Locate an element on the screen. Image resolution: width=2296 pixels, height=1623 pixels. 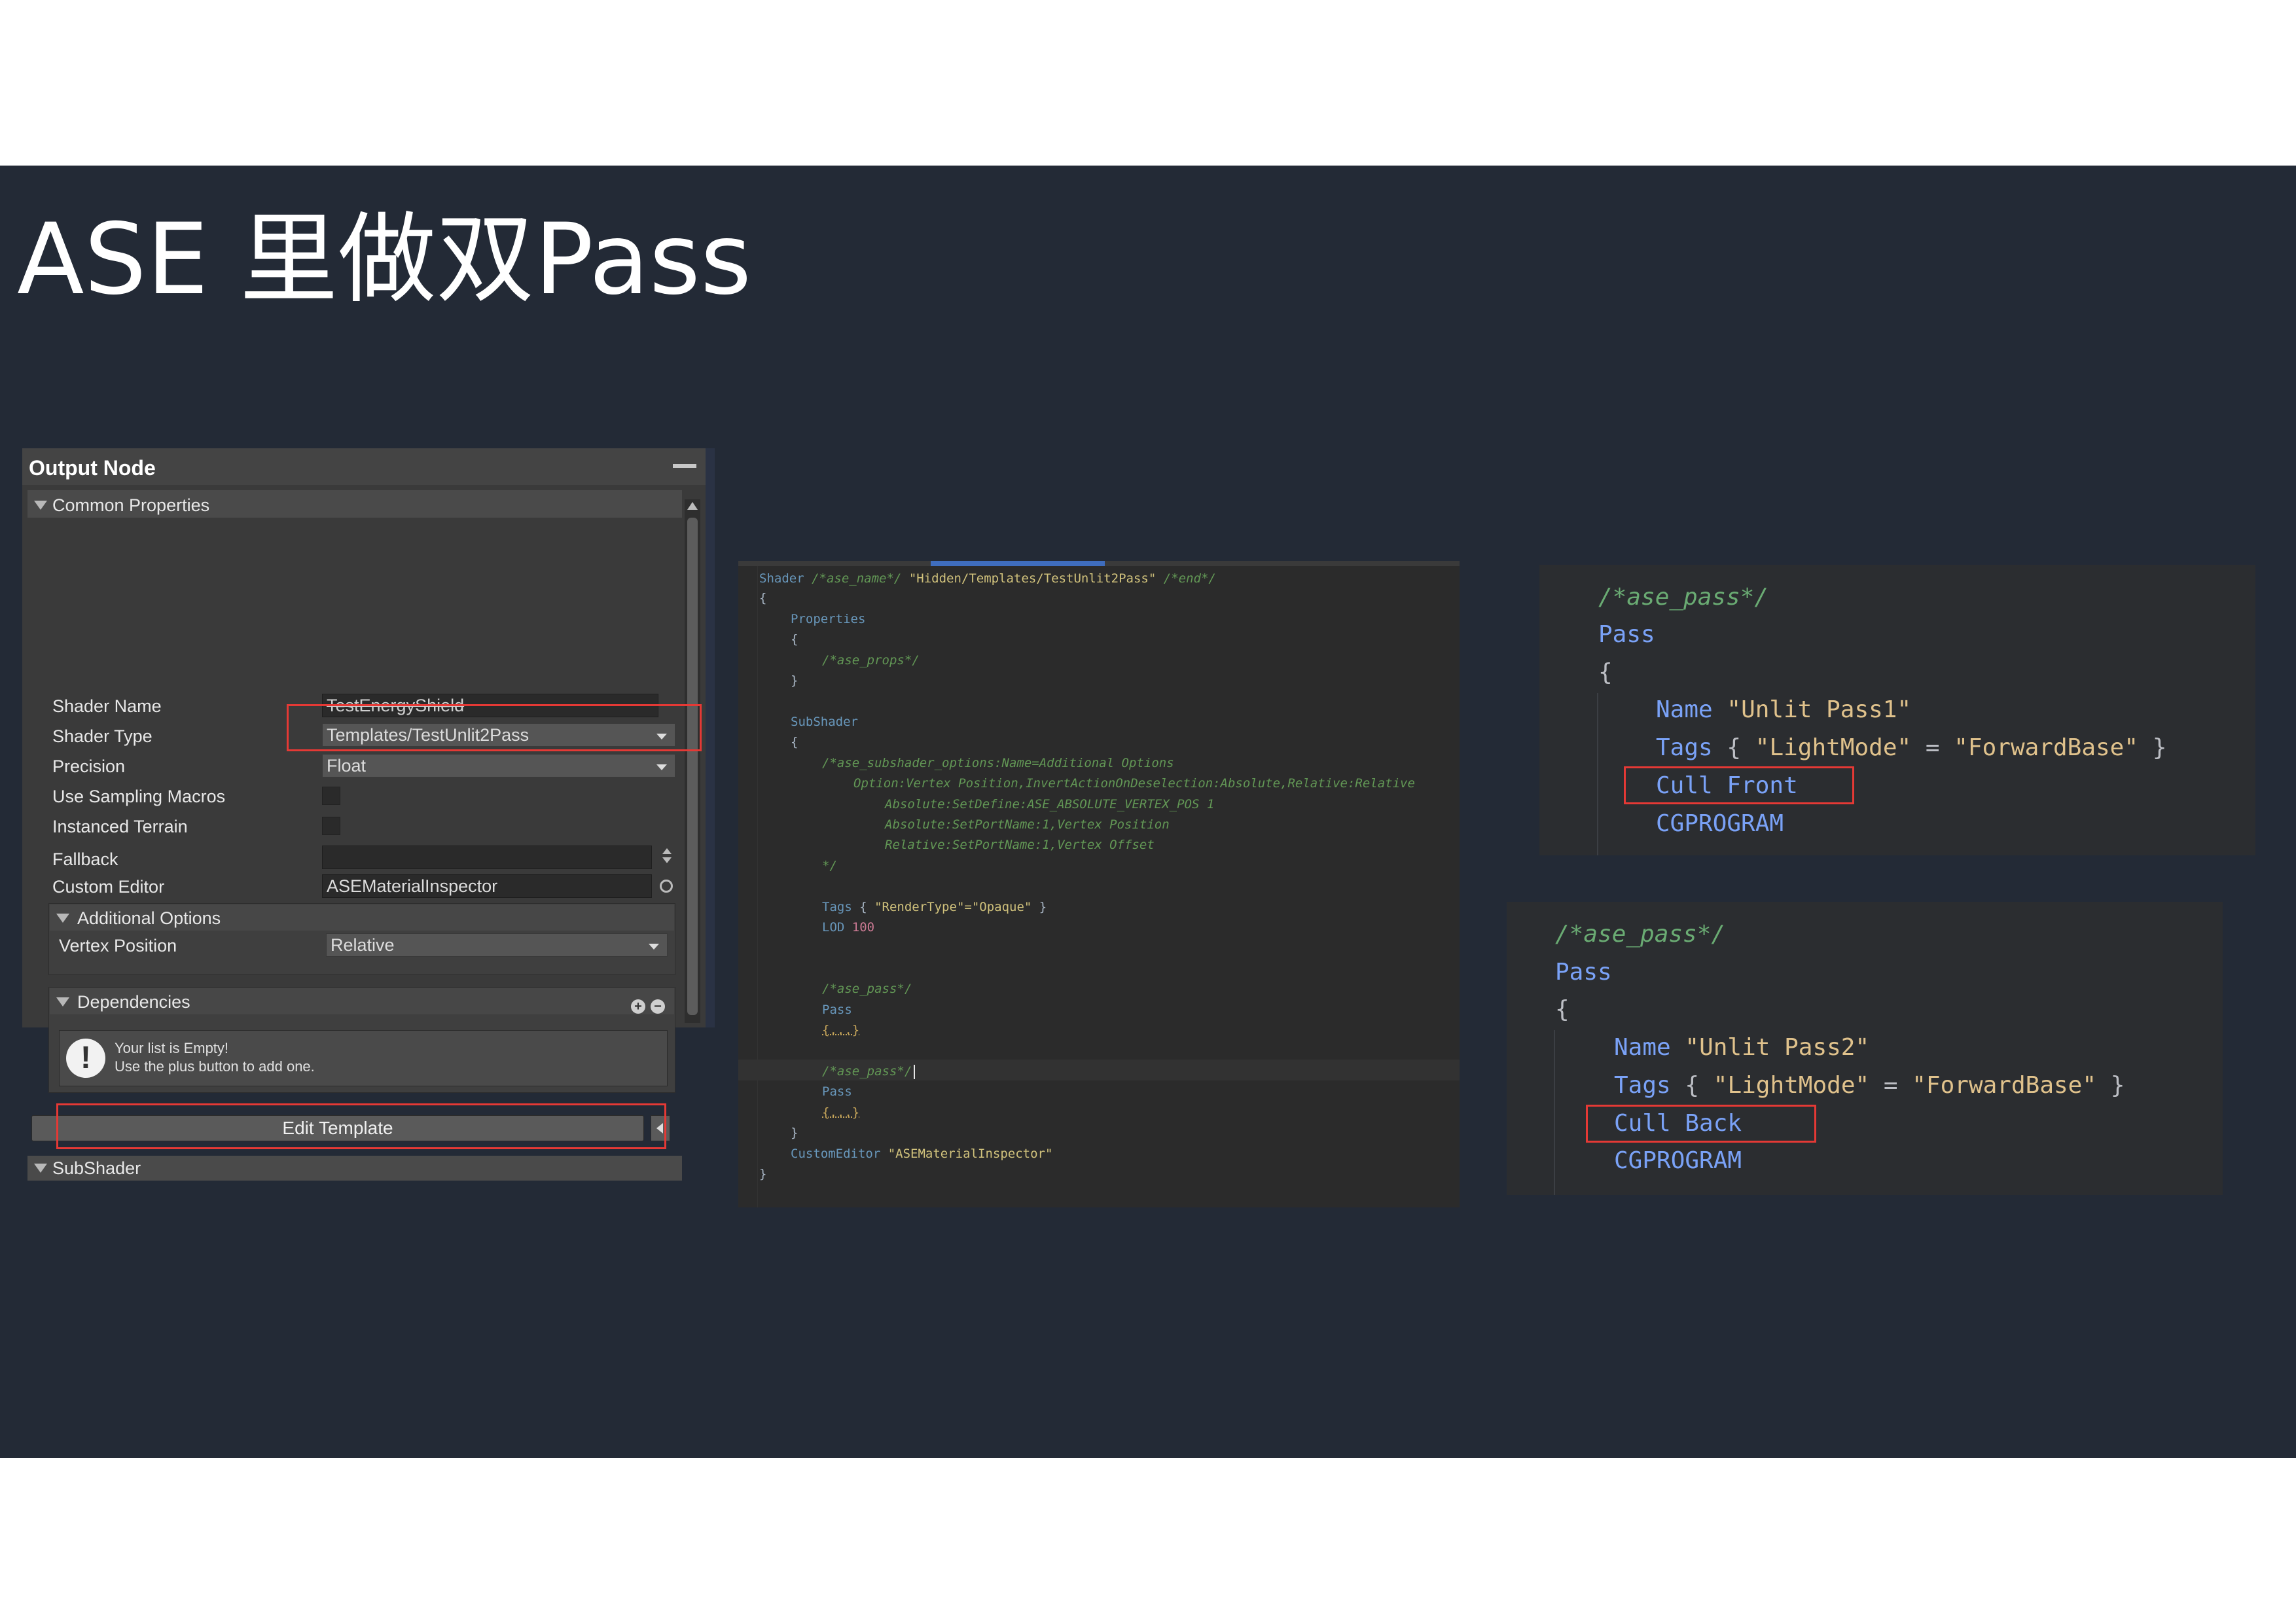
precision-value: Float is located at coordinates (347, 766).